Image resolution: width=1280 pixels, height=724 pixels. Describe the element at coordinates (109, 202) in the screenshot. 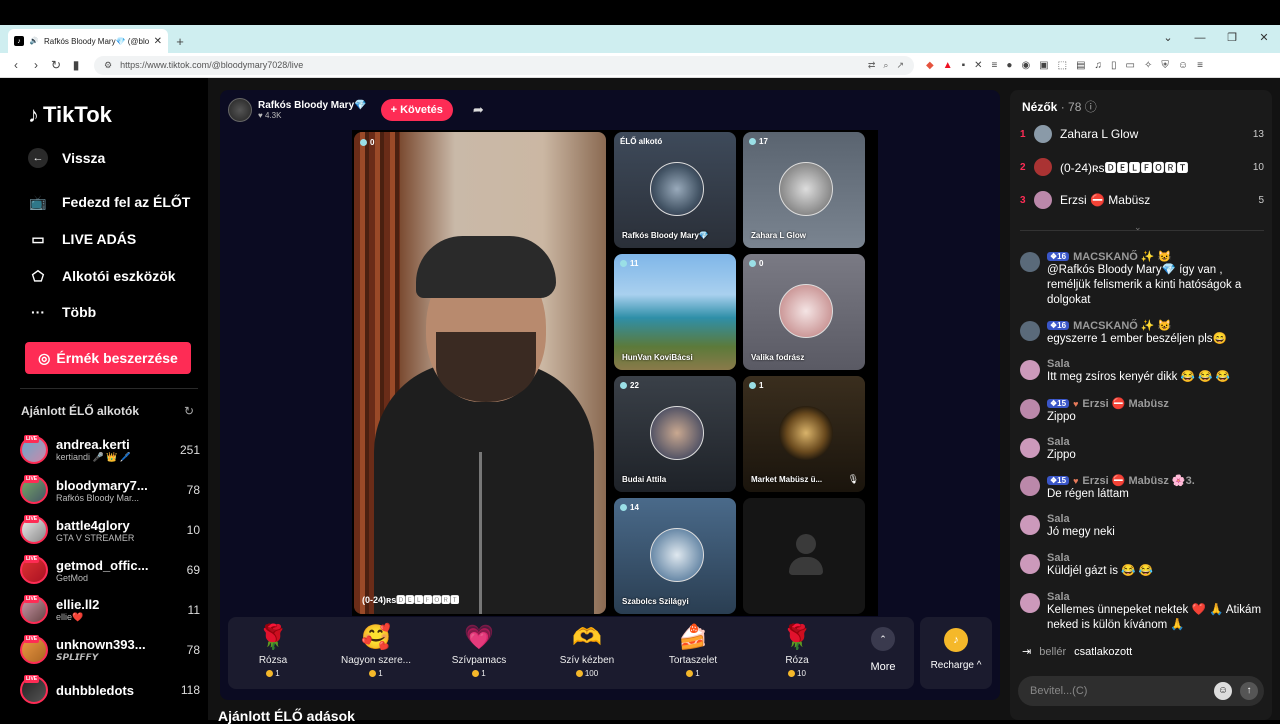

I see `sidebar-item-explore-live: 📺 Fedezd fel az ÉLŐT` at that location.